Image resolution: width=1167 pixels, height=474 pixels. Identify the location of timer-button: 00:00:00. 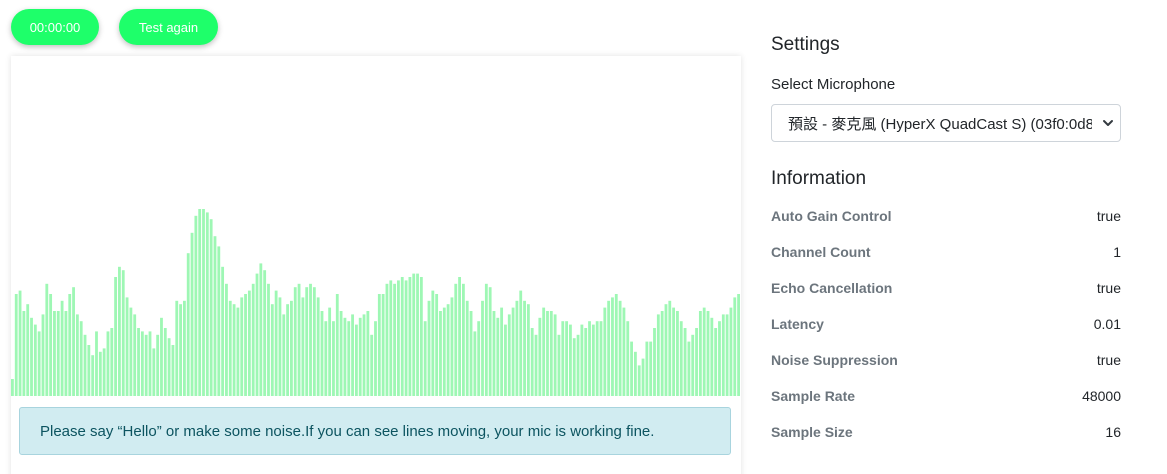
(55, 27).